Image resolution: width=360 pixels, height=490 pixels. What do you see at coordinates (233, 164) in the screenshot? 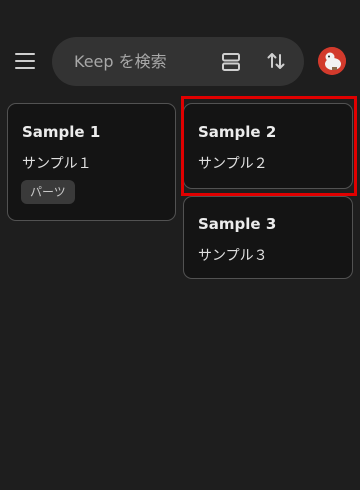
I see `note-body: サンプル２` at bounding box center [233, 164].